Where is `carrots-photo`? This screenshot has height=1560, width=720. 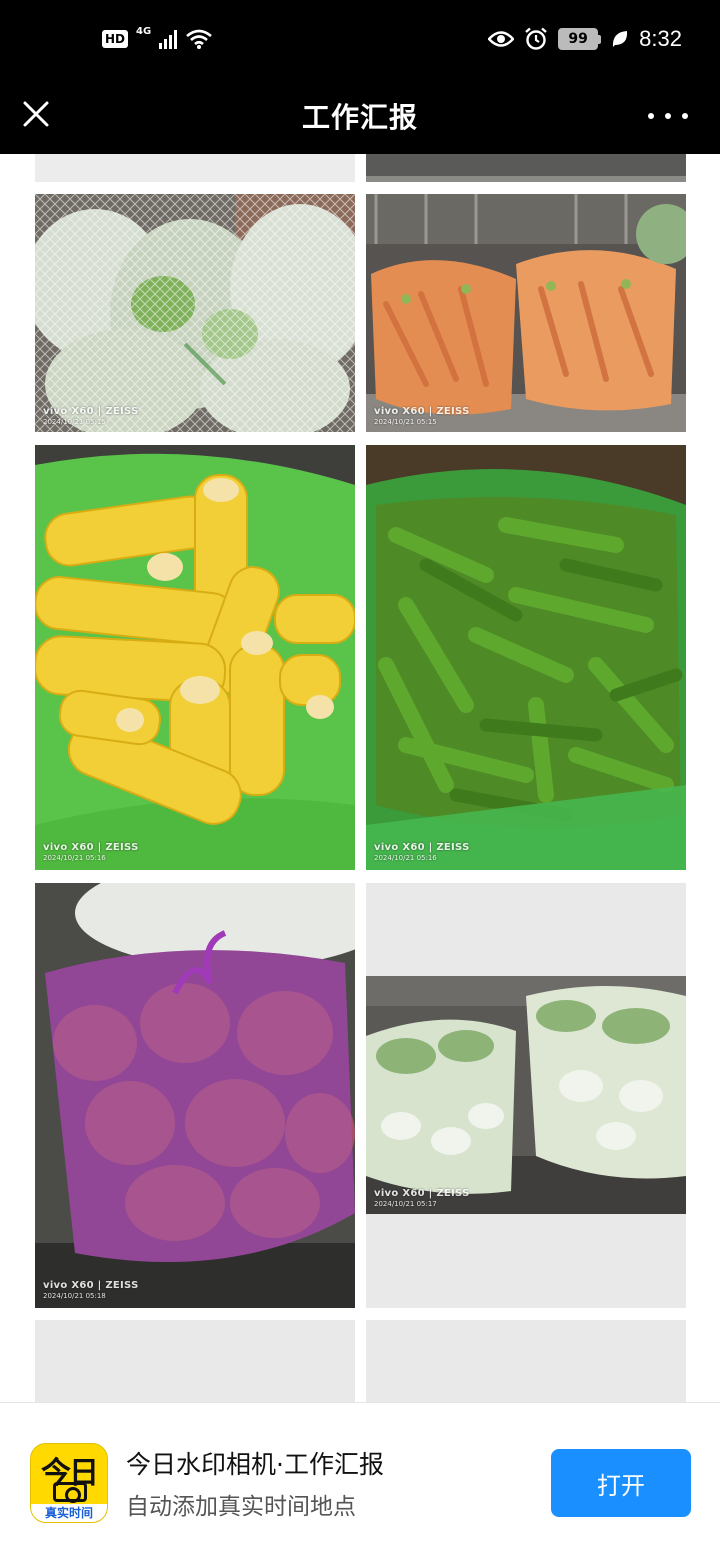
carrots-photo is located at coordinates (526, 313).